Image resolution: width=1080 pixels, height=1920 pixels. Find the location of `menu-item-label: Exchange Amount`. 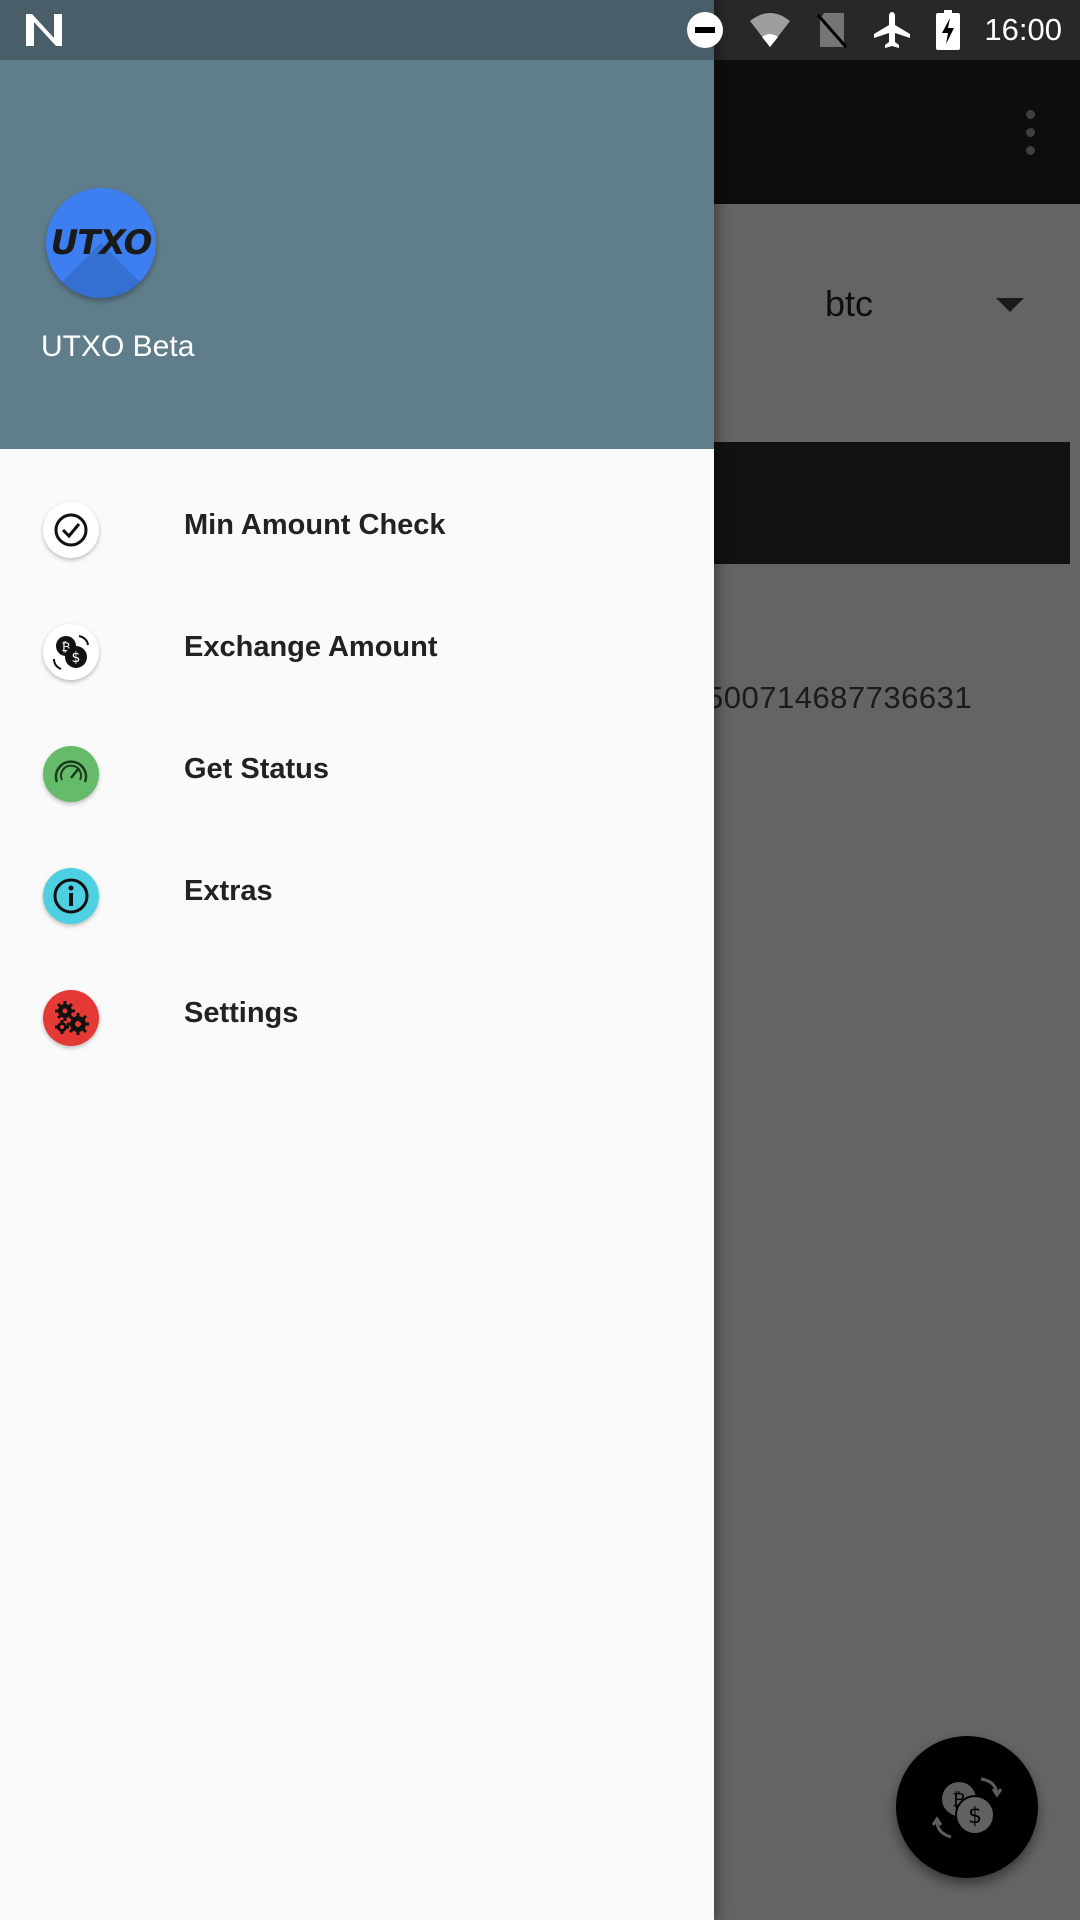

menu-item-label: Exchange Amount is located at coordinates (311, 647).